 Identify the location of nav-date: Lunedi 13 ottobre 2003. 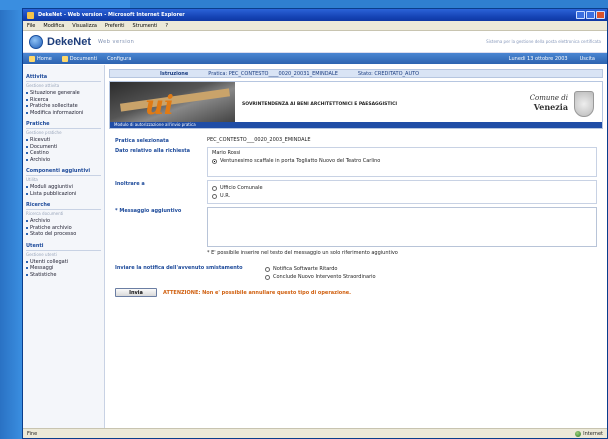
(538, 58).